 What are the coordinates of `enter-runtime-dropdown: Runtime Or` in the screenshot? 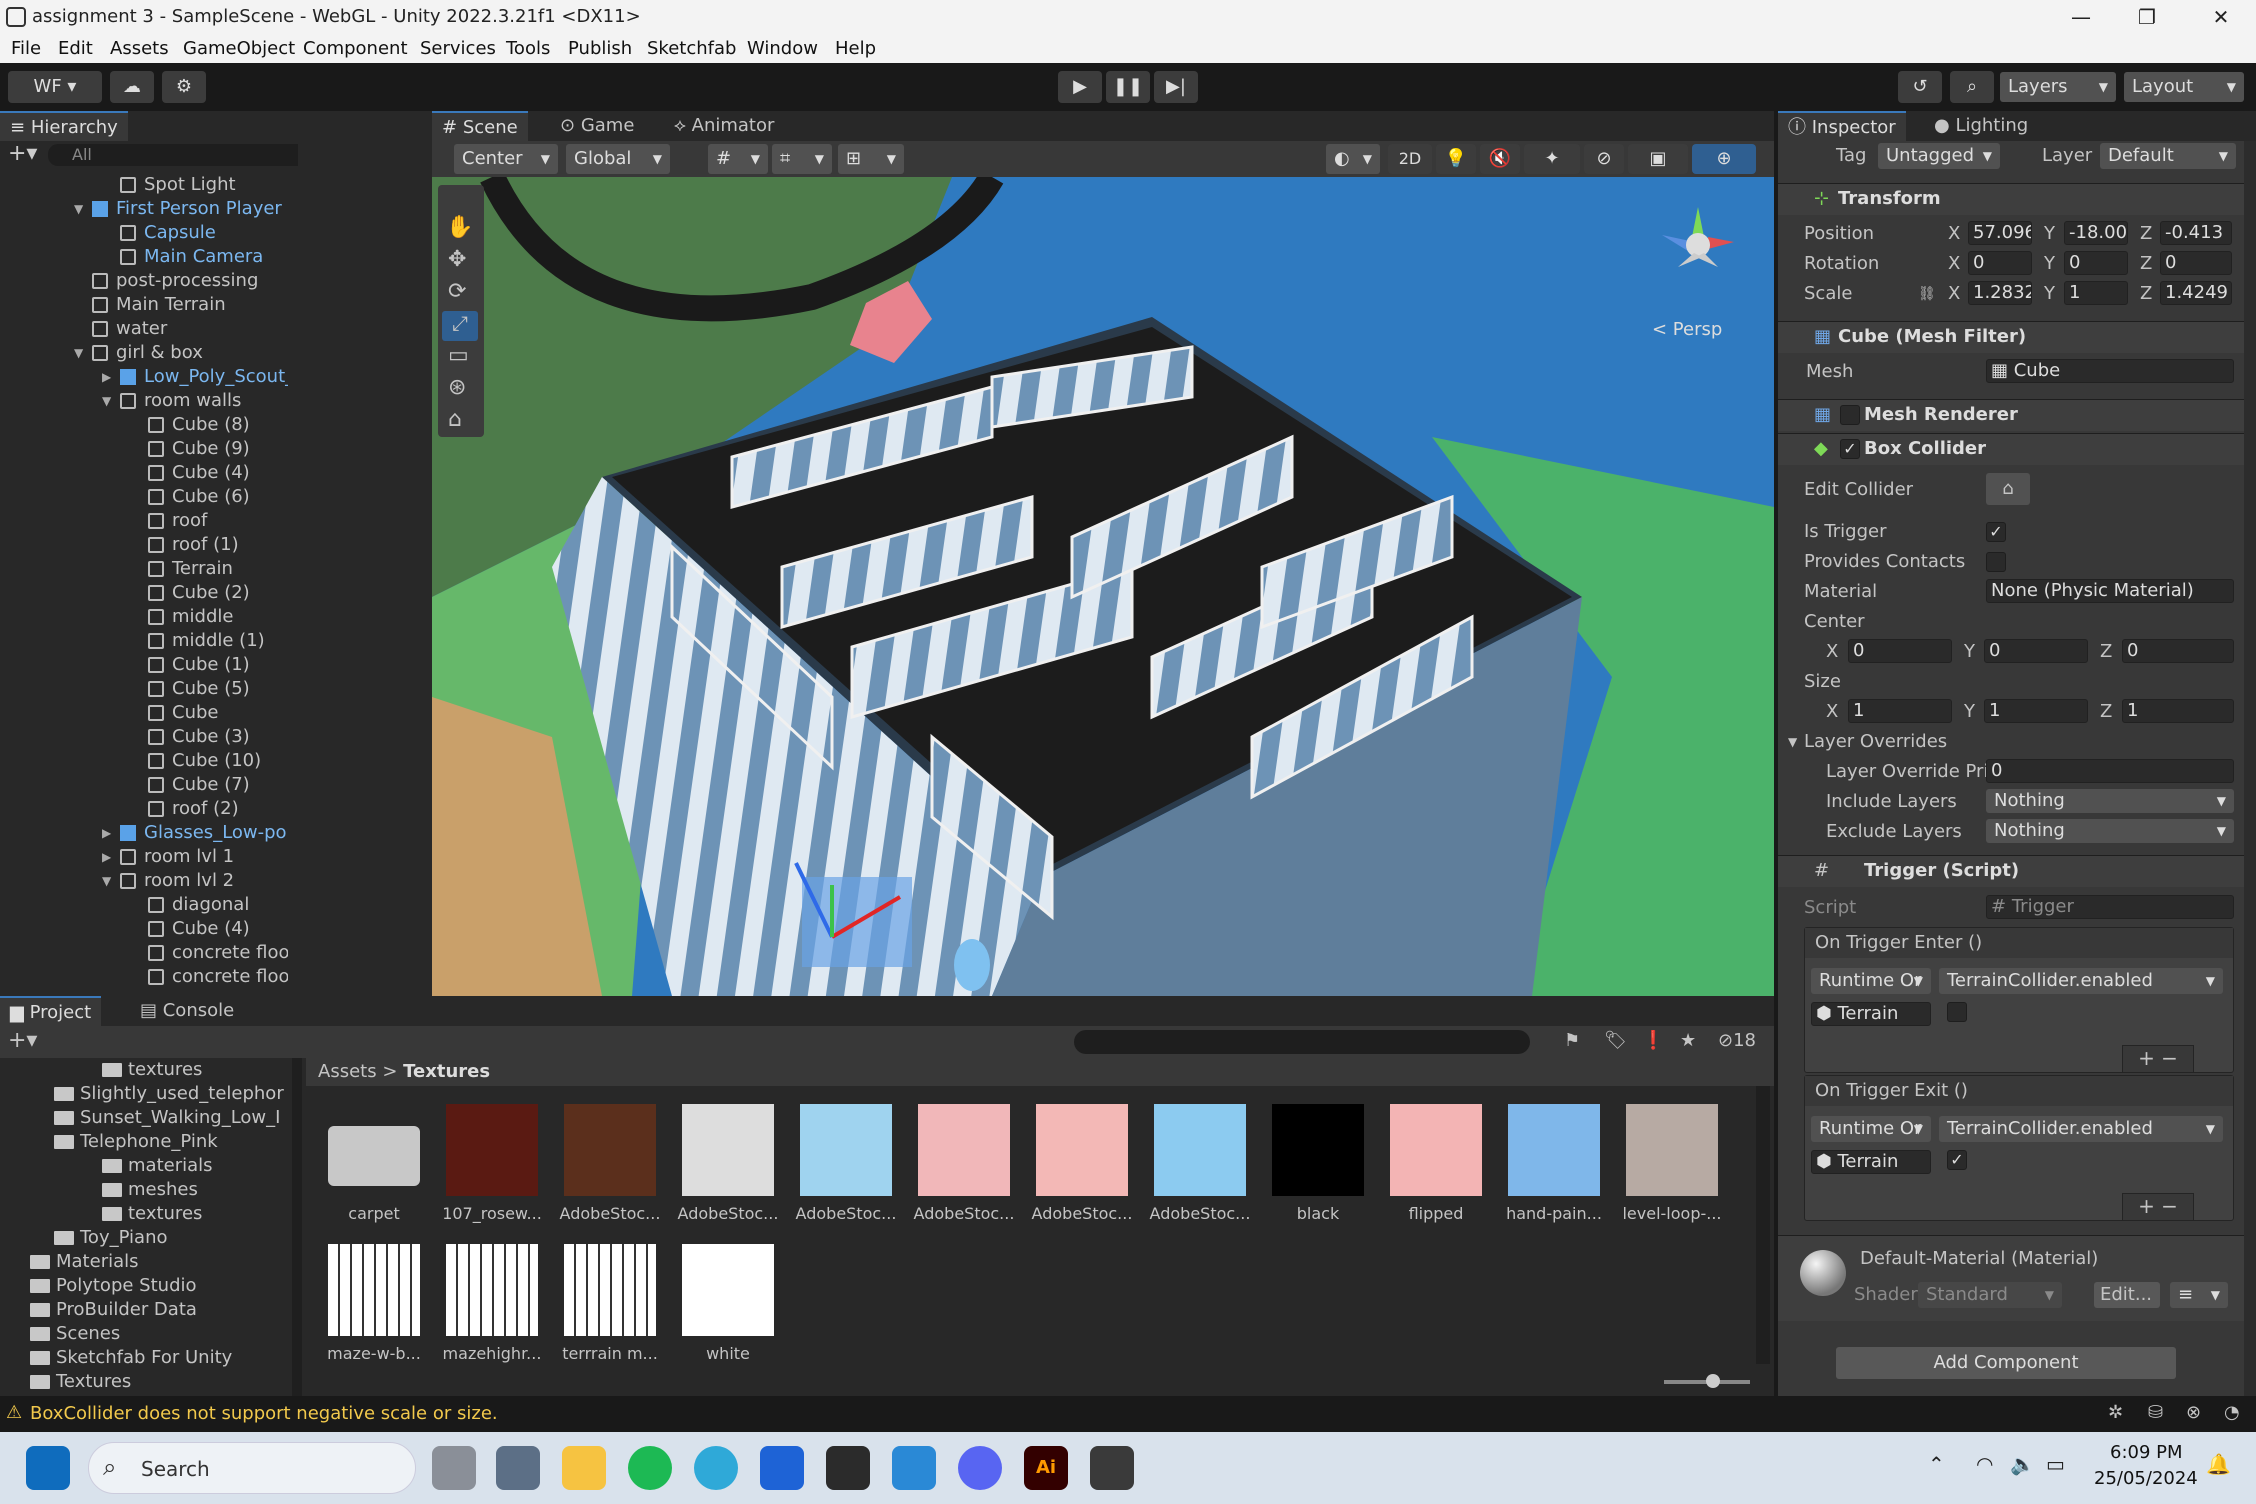 It's located at (1871, 981).